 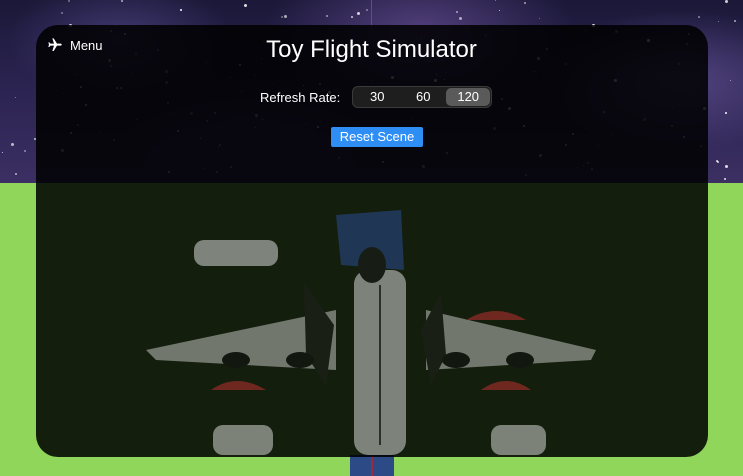 What do you see at coordinates (371, 49) in the screenshot?
I see `page-title: Toy Flight Simulator` at bounding box center [371, 49].